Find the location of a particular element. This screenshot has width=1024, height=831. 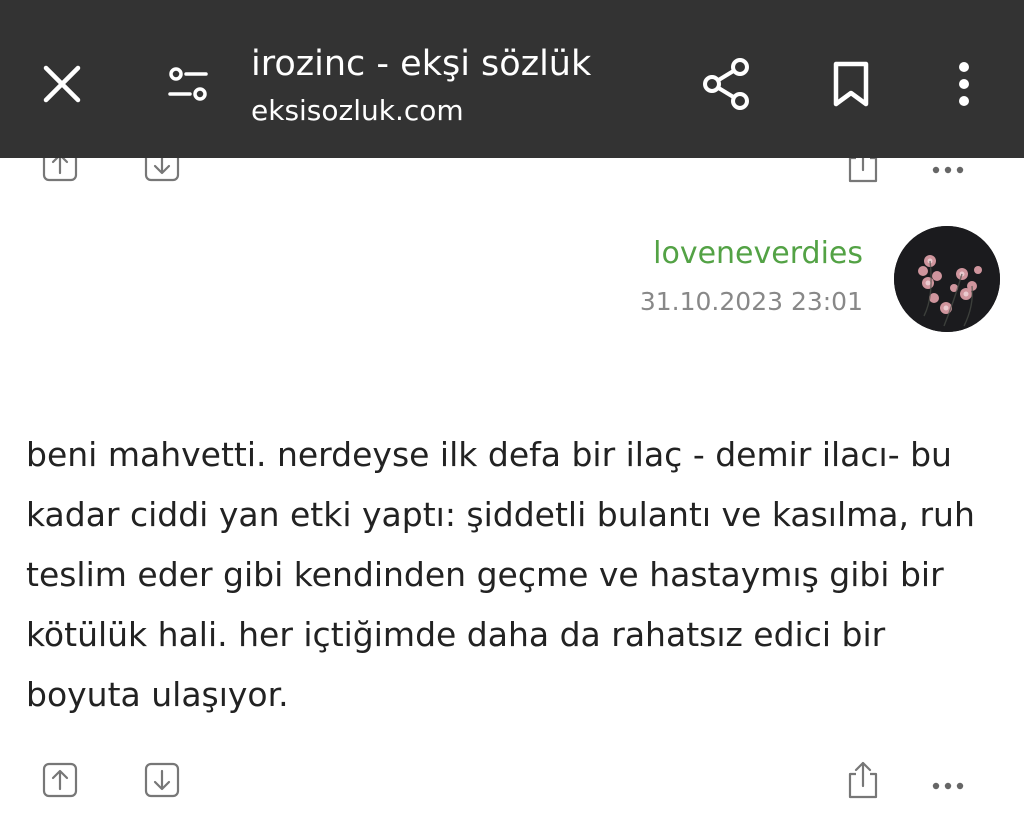

entry-more-button is located at coordinates (948, 786).